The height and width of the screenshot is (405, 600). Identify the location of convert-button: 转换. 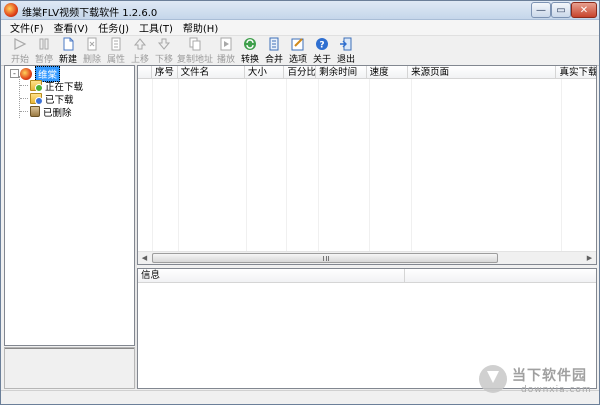
(250, 50).